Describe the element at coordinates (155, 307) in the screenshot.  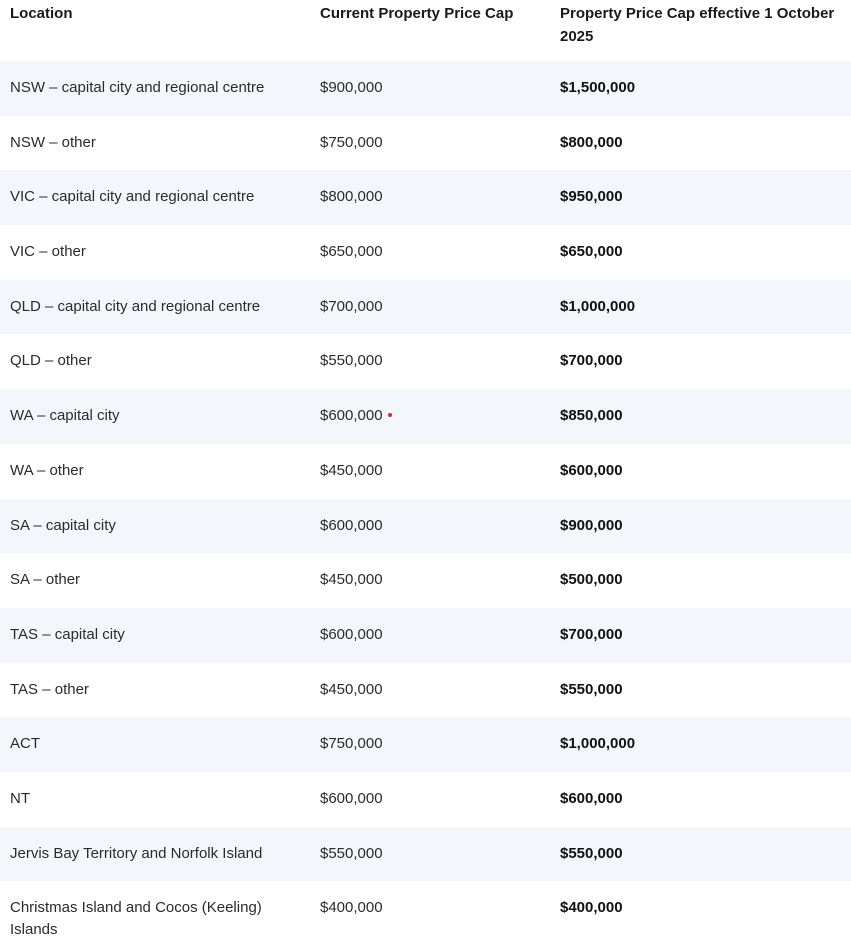
I see `cell-location: QLD – capital city and regional centre` at that location.